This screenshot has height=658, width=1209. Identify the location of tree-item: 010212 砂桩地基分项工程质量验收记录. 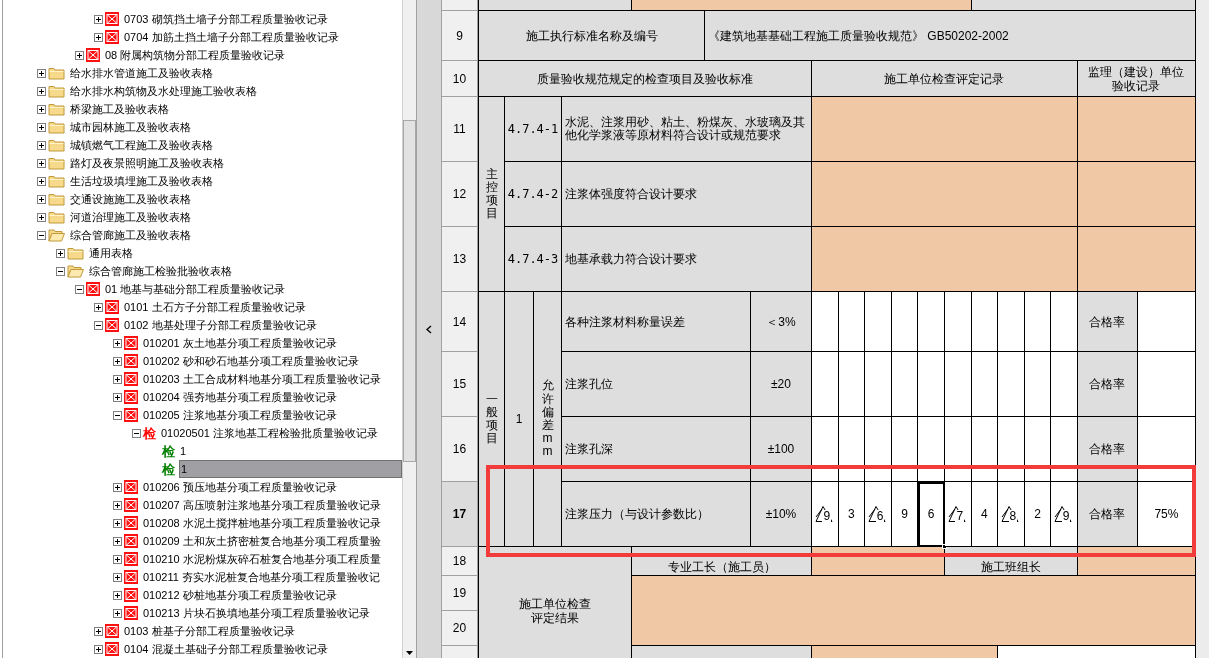
(240, 595).